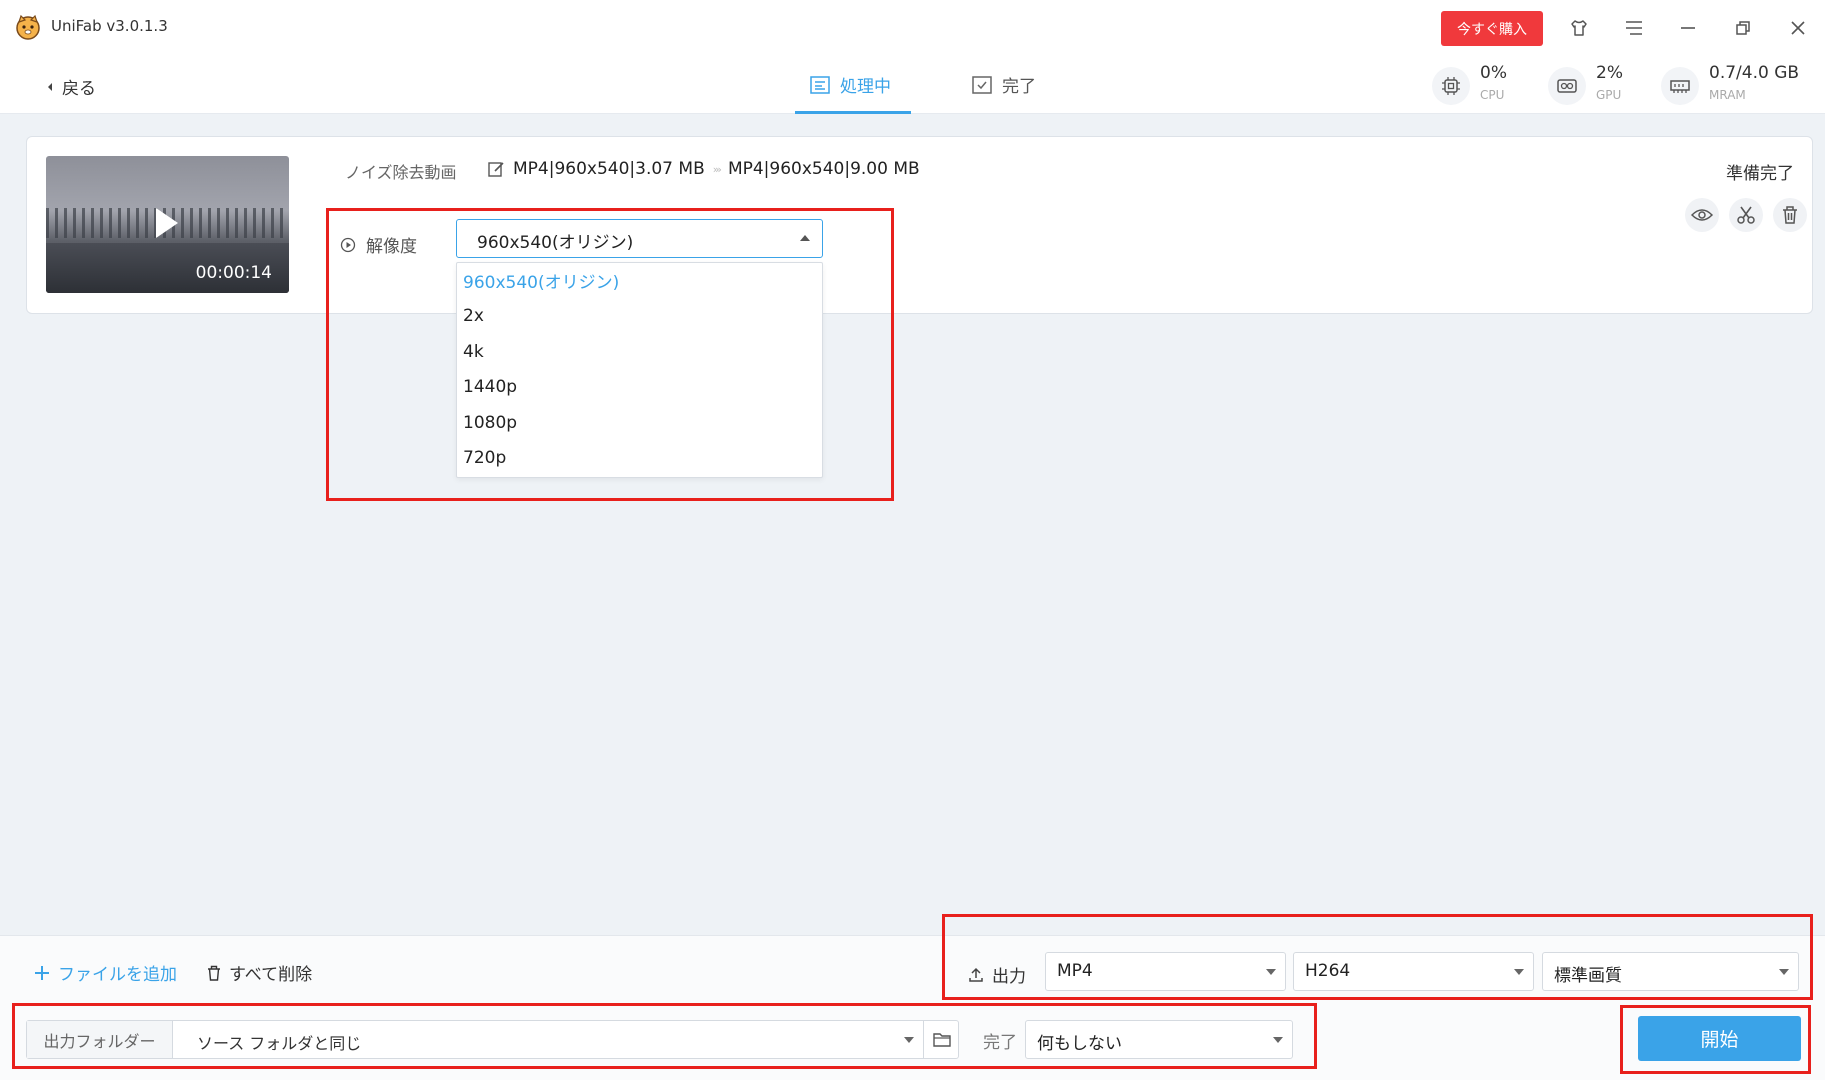 The image size is (1825, 1080). I want to click on cpu-label: CPU, so click(1492, 95).